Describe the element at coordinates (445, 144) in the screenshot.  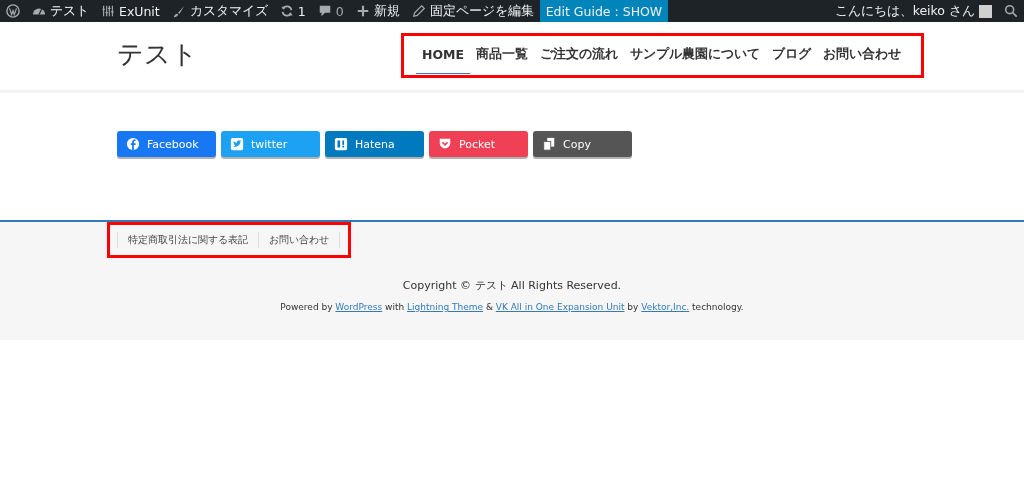
I see `pocket-icon` at that location.